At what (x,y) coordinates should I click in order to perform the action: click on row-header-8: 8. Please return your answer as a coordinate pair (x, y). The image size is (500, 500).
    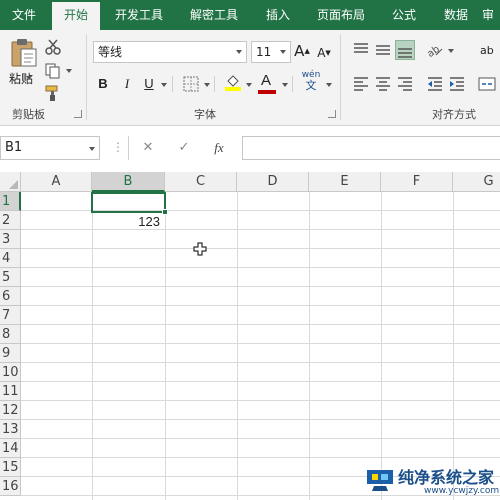
    Looking at the image, I should click on (10, 334).